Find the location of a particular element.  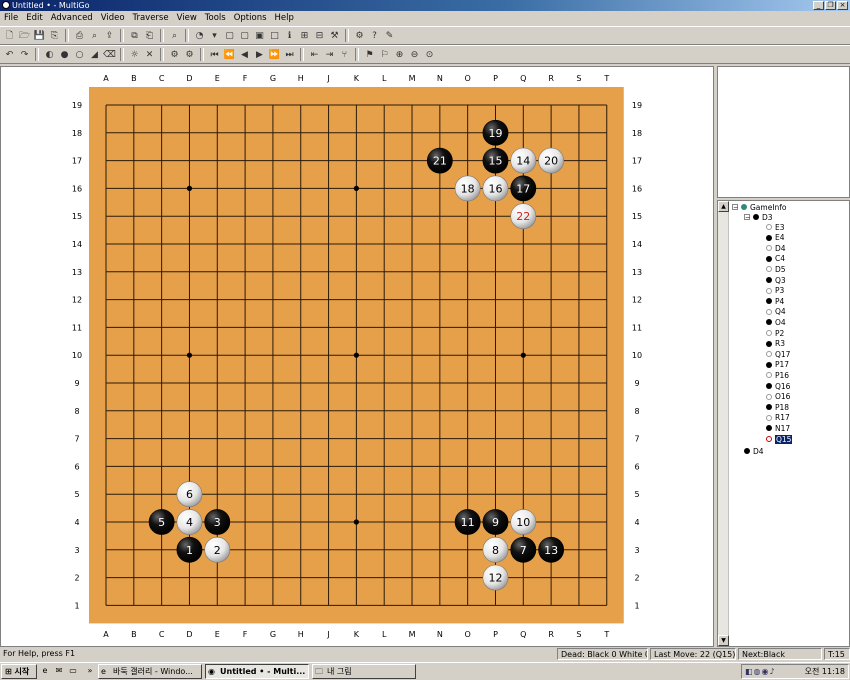

new-file-icon: 🗋 is located at coordinates (9, 35).